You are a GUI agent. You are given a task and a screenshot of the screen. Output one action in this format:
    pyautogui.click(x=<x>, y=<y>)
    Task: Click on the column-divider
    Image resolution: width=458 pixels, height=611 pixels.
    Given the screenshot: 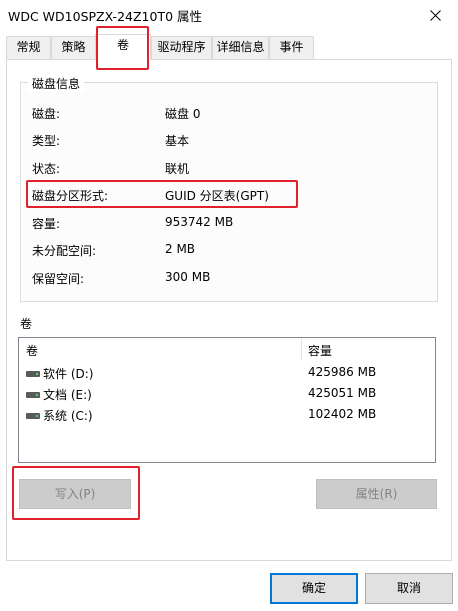 What is the action you would take?
    pyautogui.click(x=301, y=349)
    